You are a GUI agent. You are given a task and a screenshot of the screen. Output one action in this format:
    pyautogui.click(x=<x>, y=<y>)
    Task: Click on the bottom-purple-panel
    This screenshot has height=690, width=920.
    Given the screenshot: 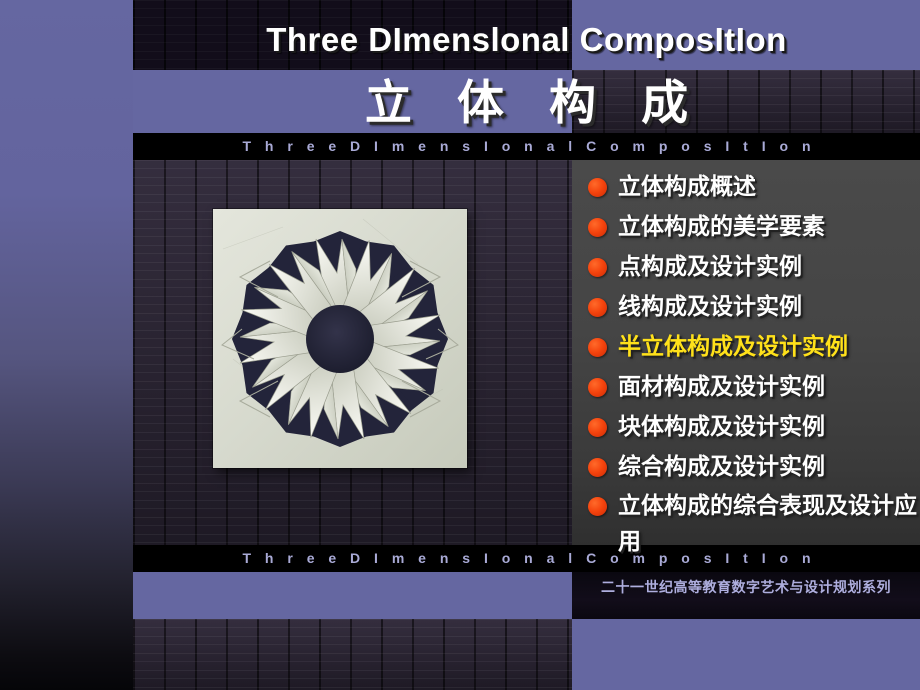 What is the action you would take?
    pyautogui.click(x=746, y=654)
    